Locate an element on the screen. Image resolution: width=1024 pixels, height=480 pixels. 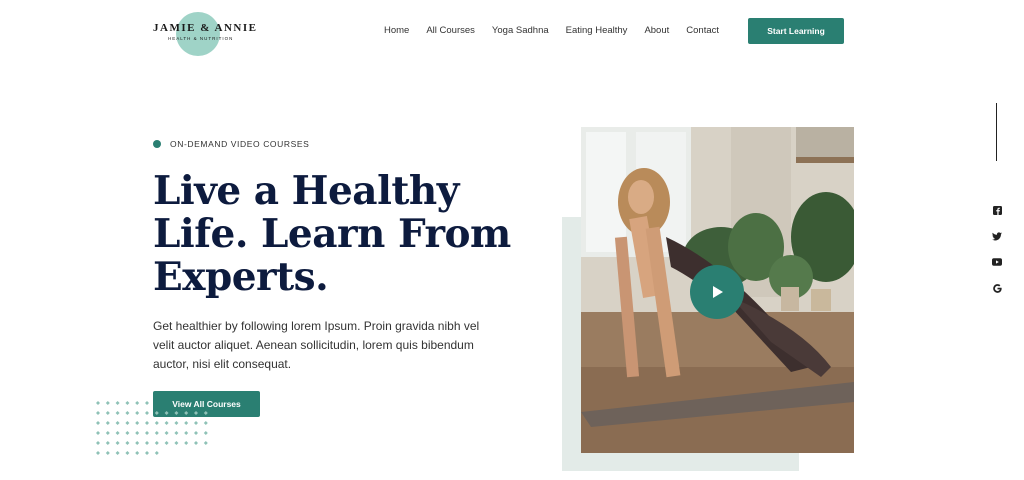
youtube-icon is located at coordinates (997, 262).